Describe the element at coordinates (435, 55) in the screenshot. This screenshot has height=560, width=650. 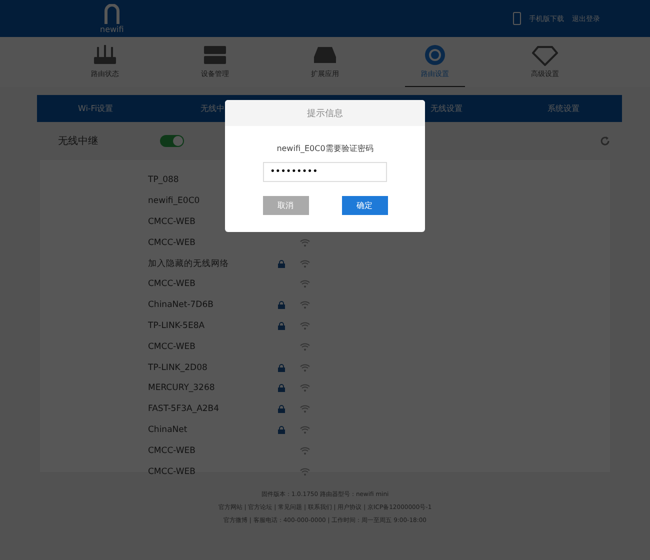
I see `gear-icon` at that location.